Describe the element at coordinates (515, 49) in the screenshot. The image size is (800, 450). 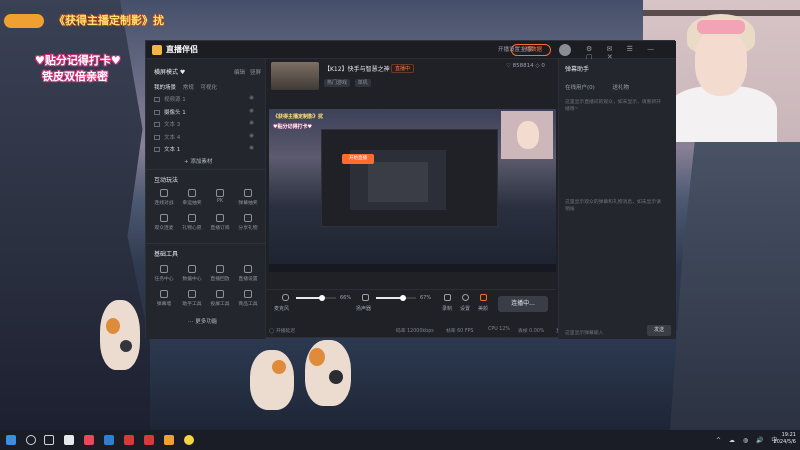
I see `stream-actions: 开播设置 分享` at that location.